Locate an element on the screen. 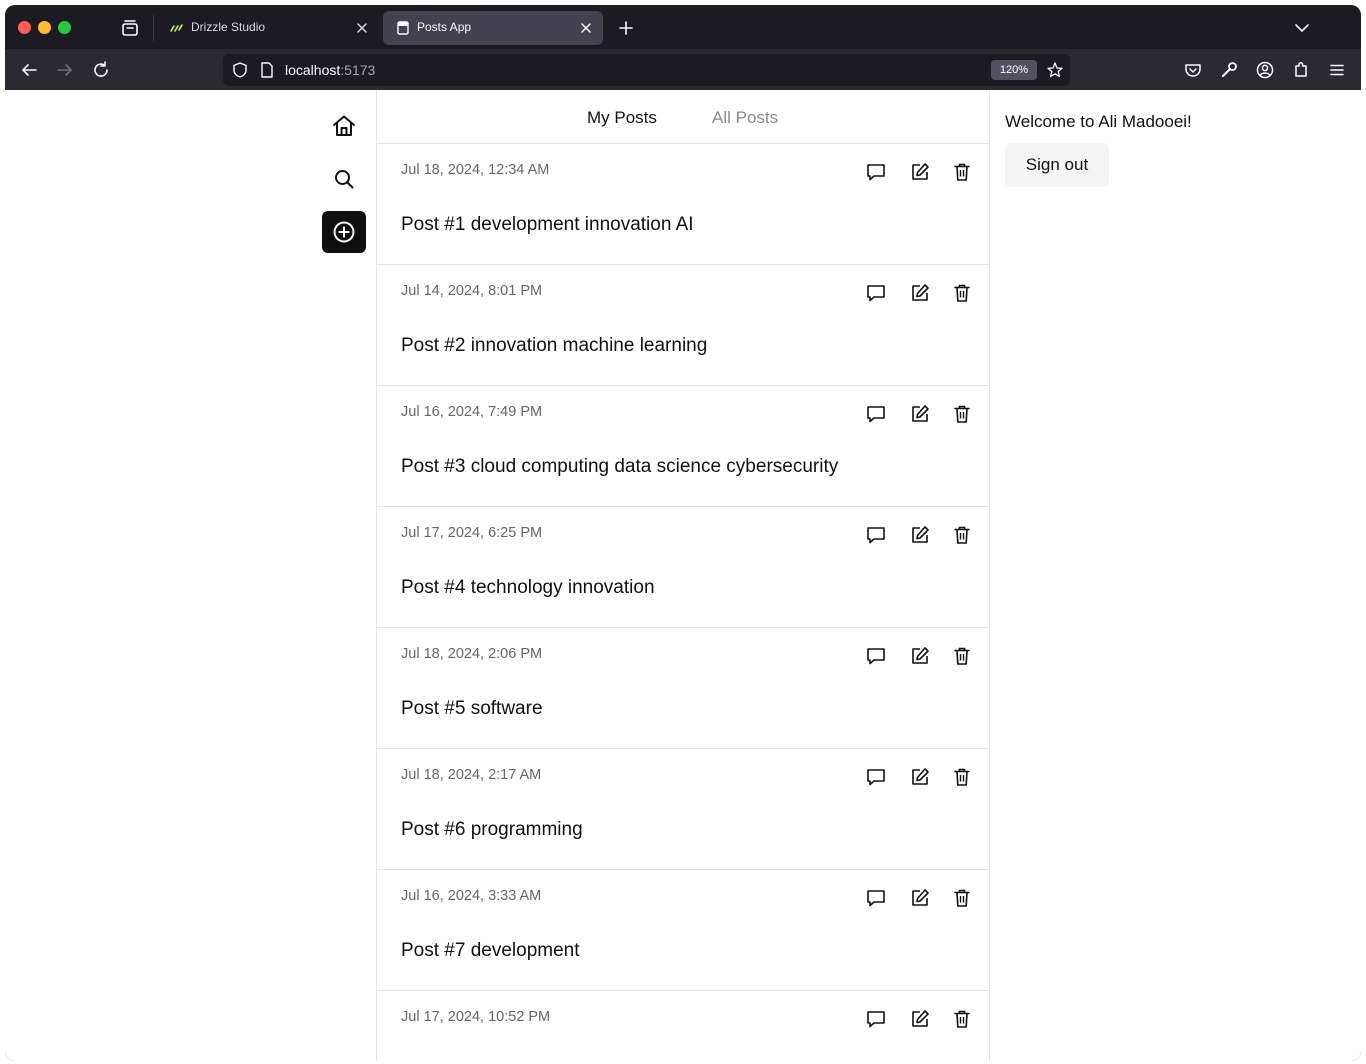  post-date: Jul 18, 2024, 2:17 AM is located at coordinates (471, 775).